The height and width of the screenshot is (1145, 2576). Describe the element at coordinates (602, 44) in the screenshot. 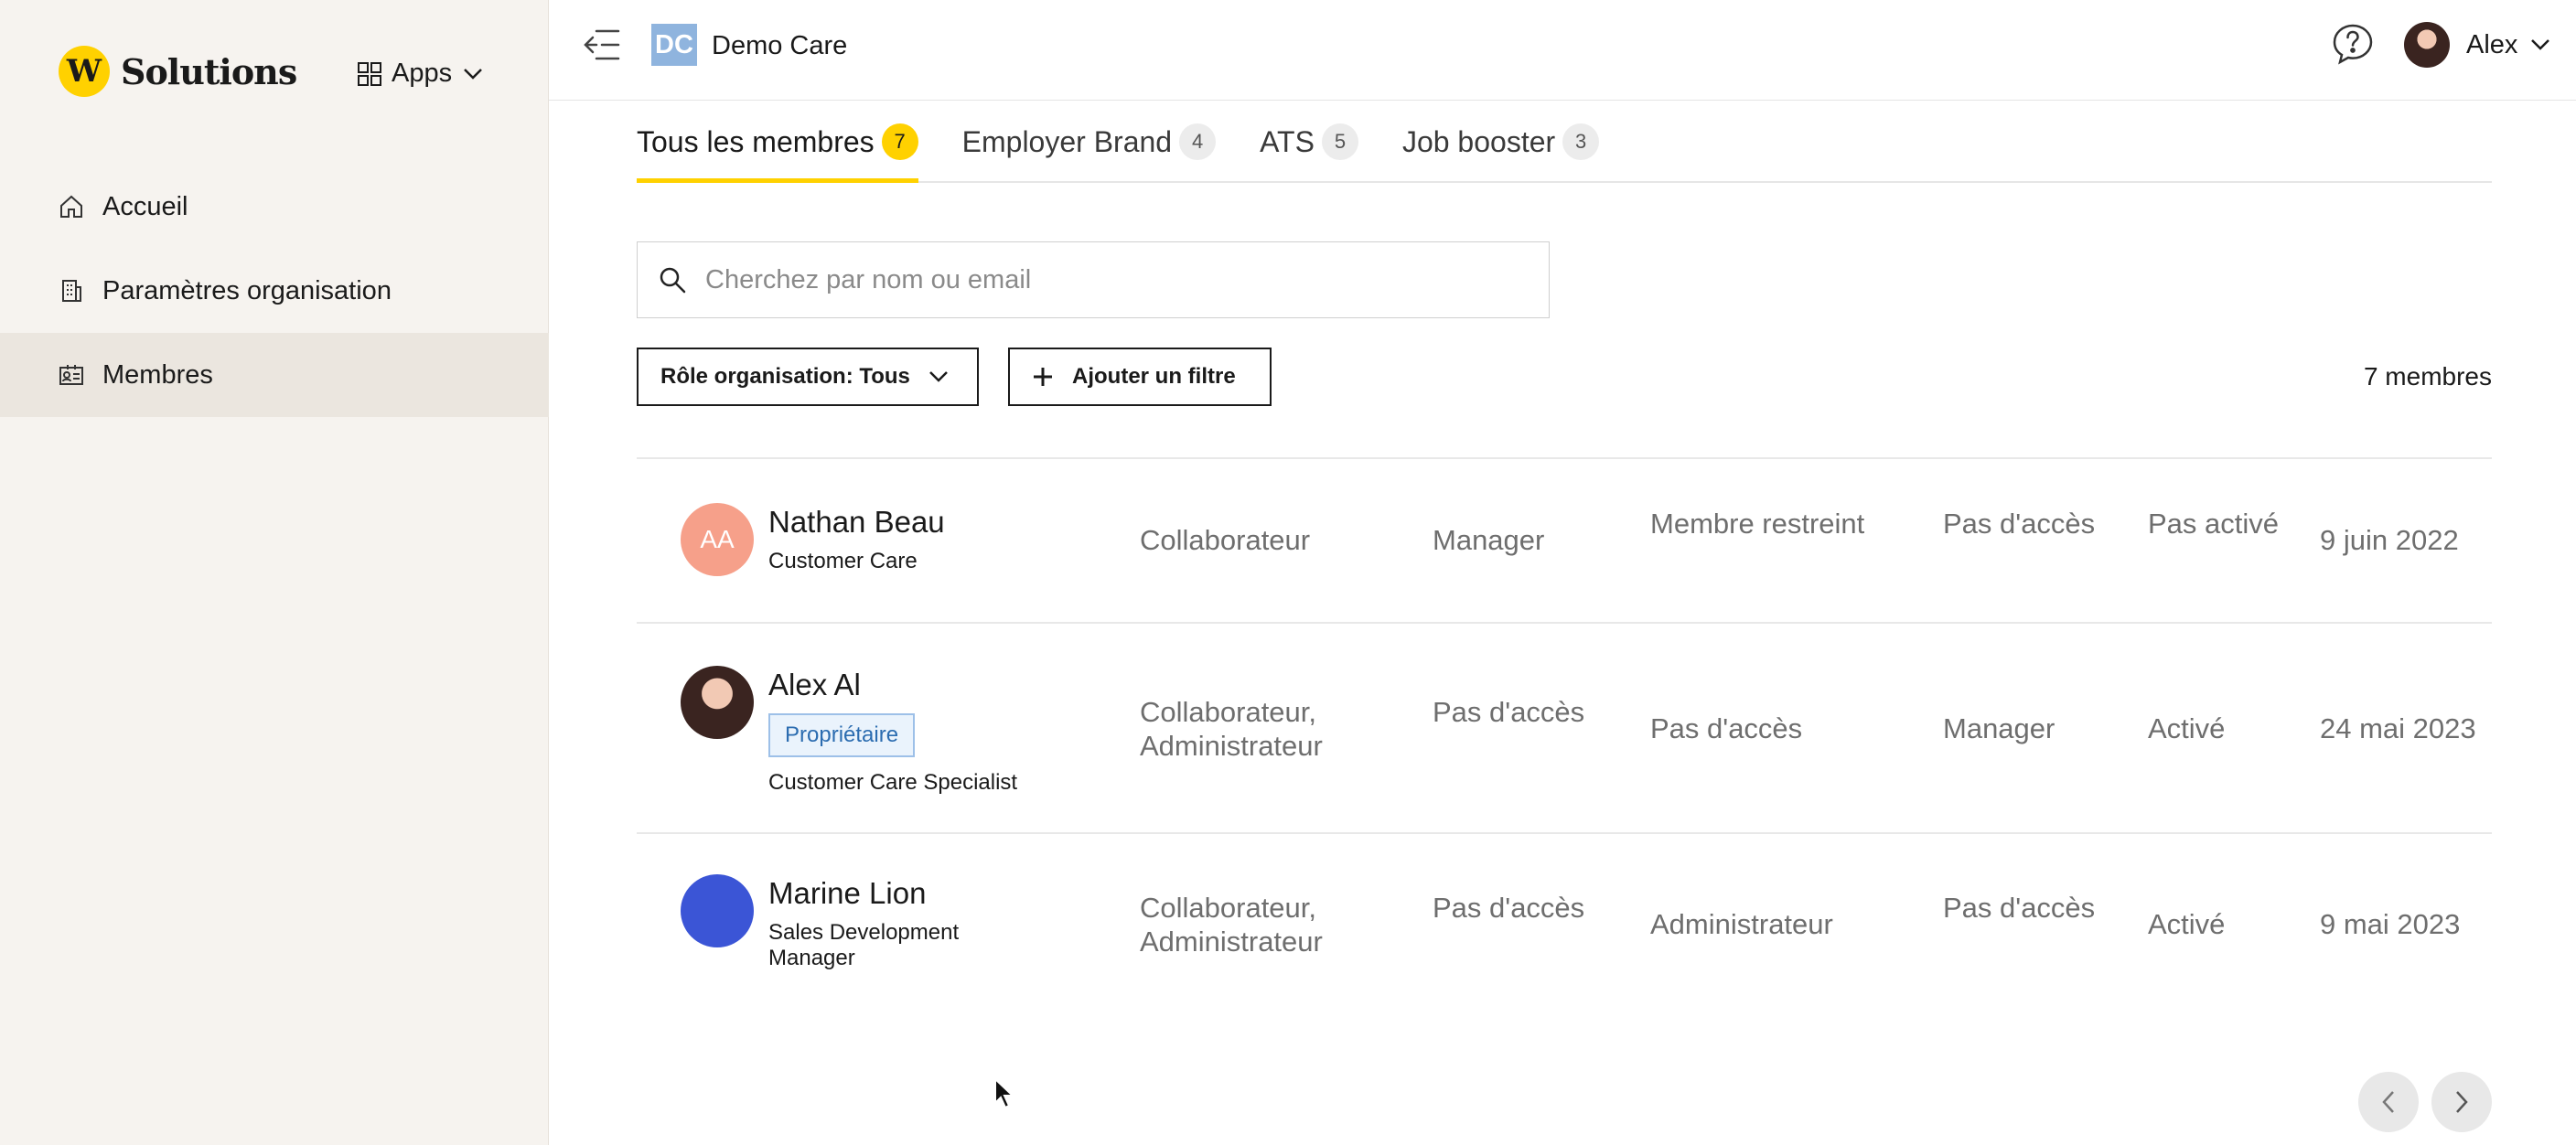

I see `collapse-menu-icon` at that location.